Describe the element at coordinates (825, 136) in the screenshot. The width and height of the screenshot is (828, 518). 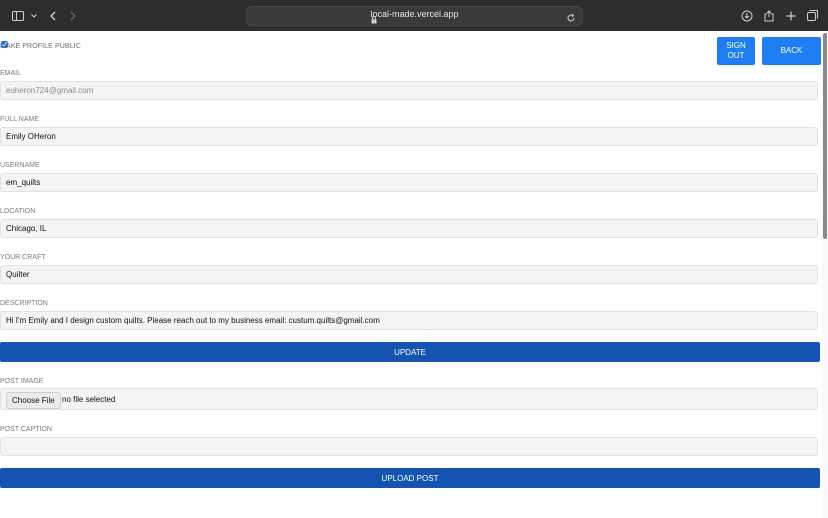
I see `scrollbar-thumb` at that location.